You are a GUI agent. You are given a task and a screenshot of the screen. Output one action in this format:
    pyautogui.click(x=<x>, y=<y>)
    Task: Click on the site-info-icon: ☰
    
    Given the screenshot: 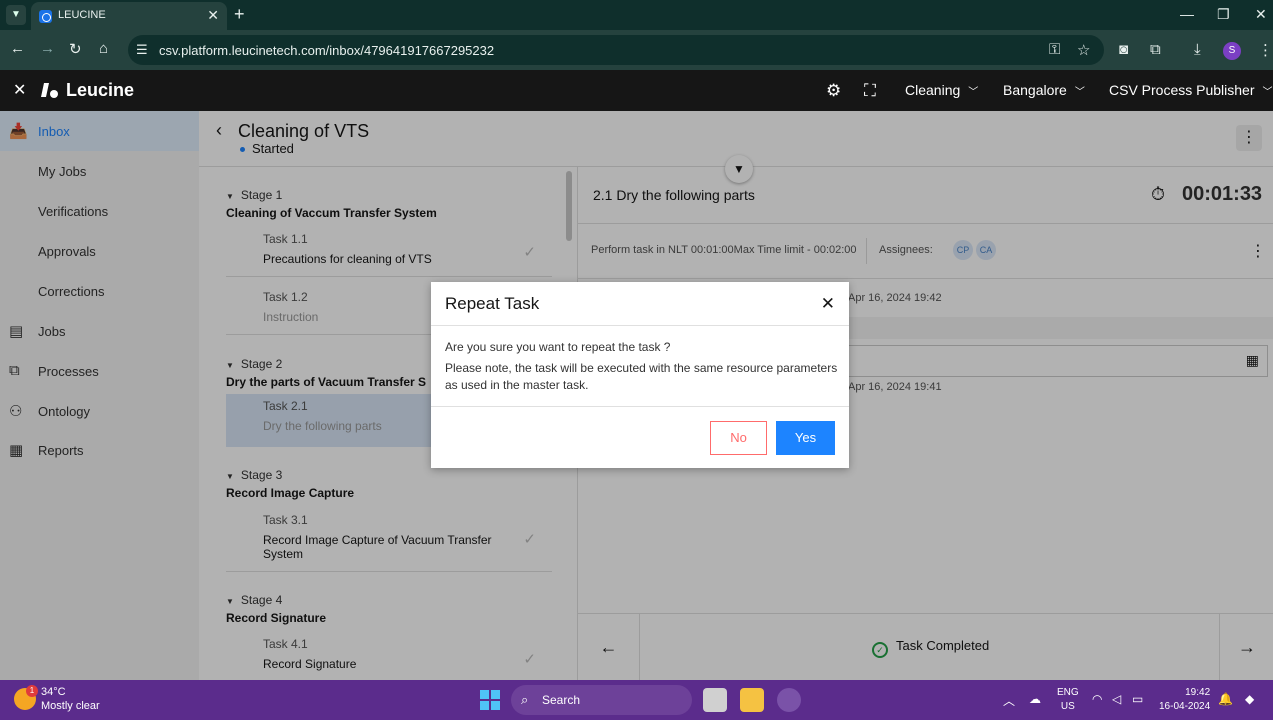 What is the action you would take?
    pyautogui.click(x=142, y=50)
    